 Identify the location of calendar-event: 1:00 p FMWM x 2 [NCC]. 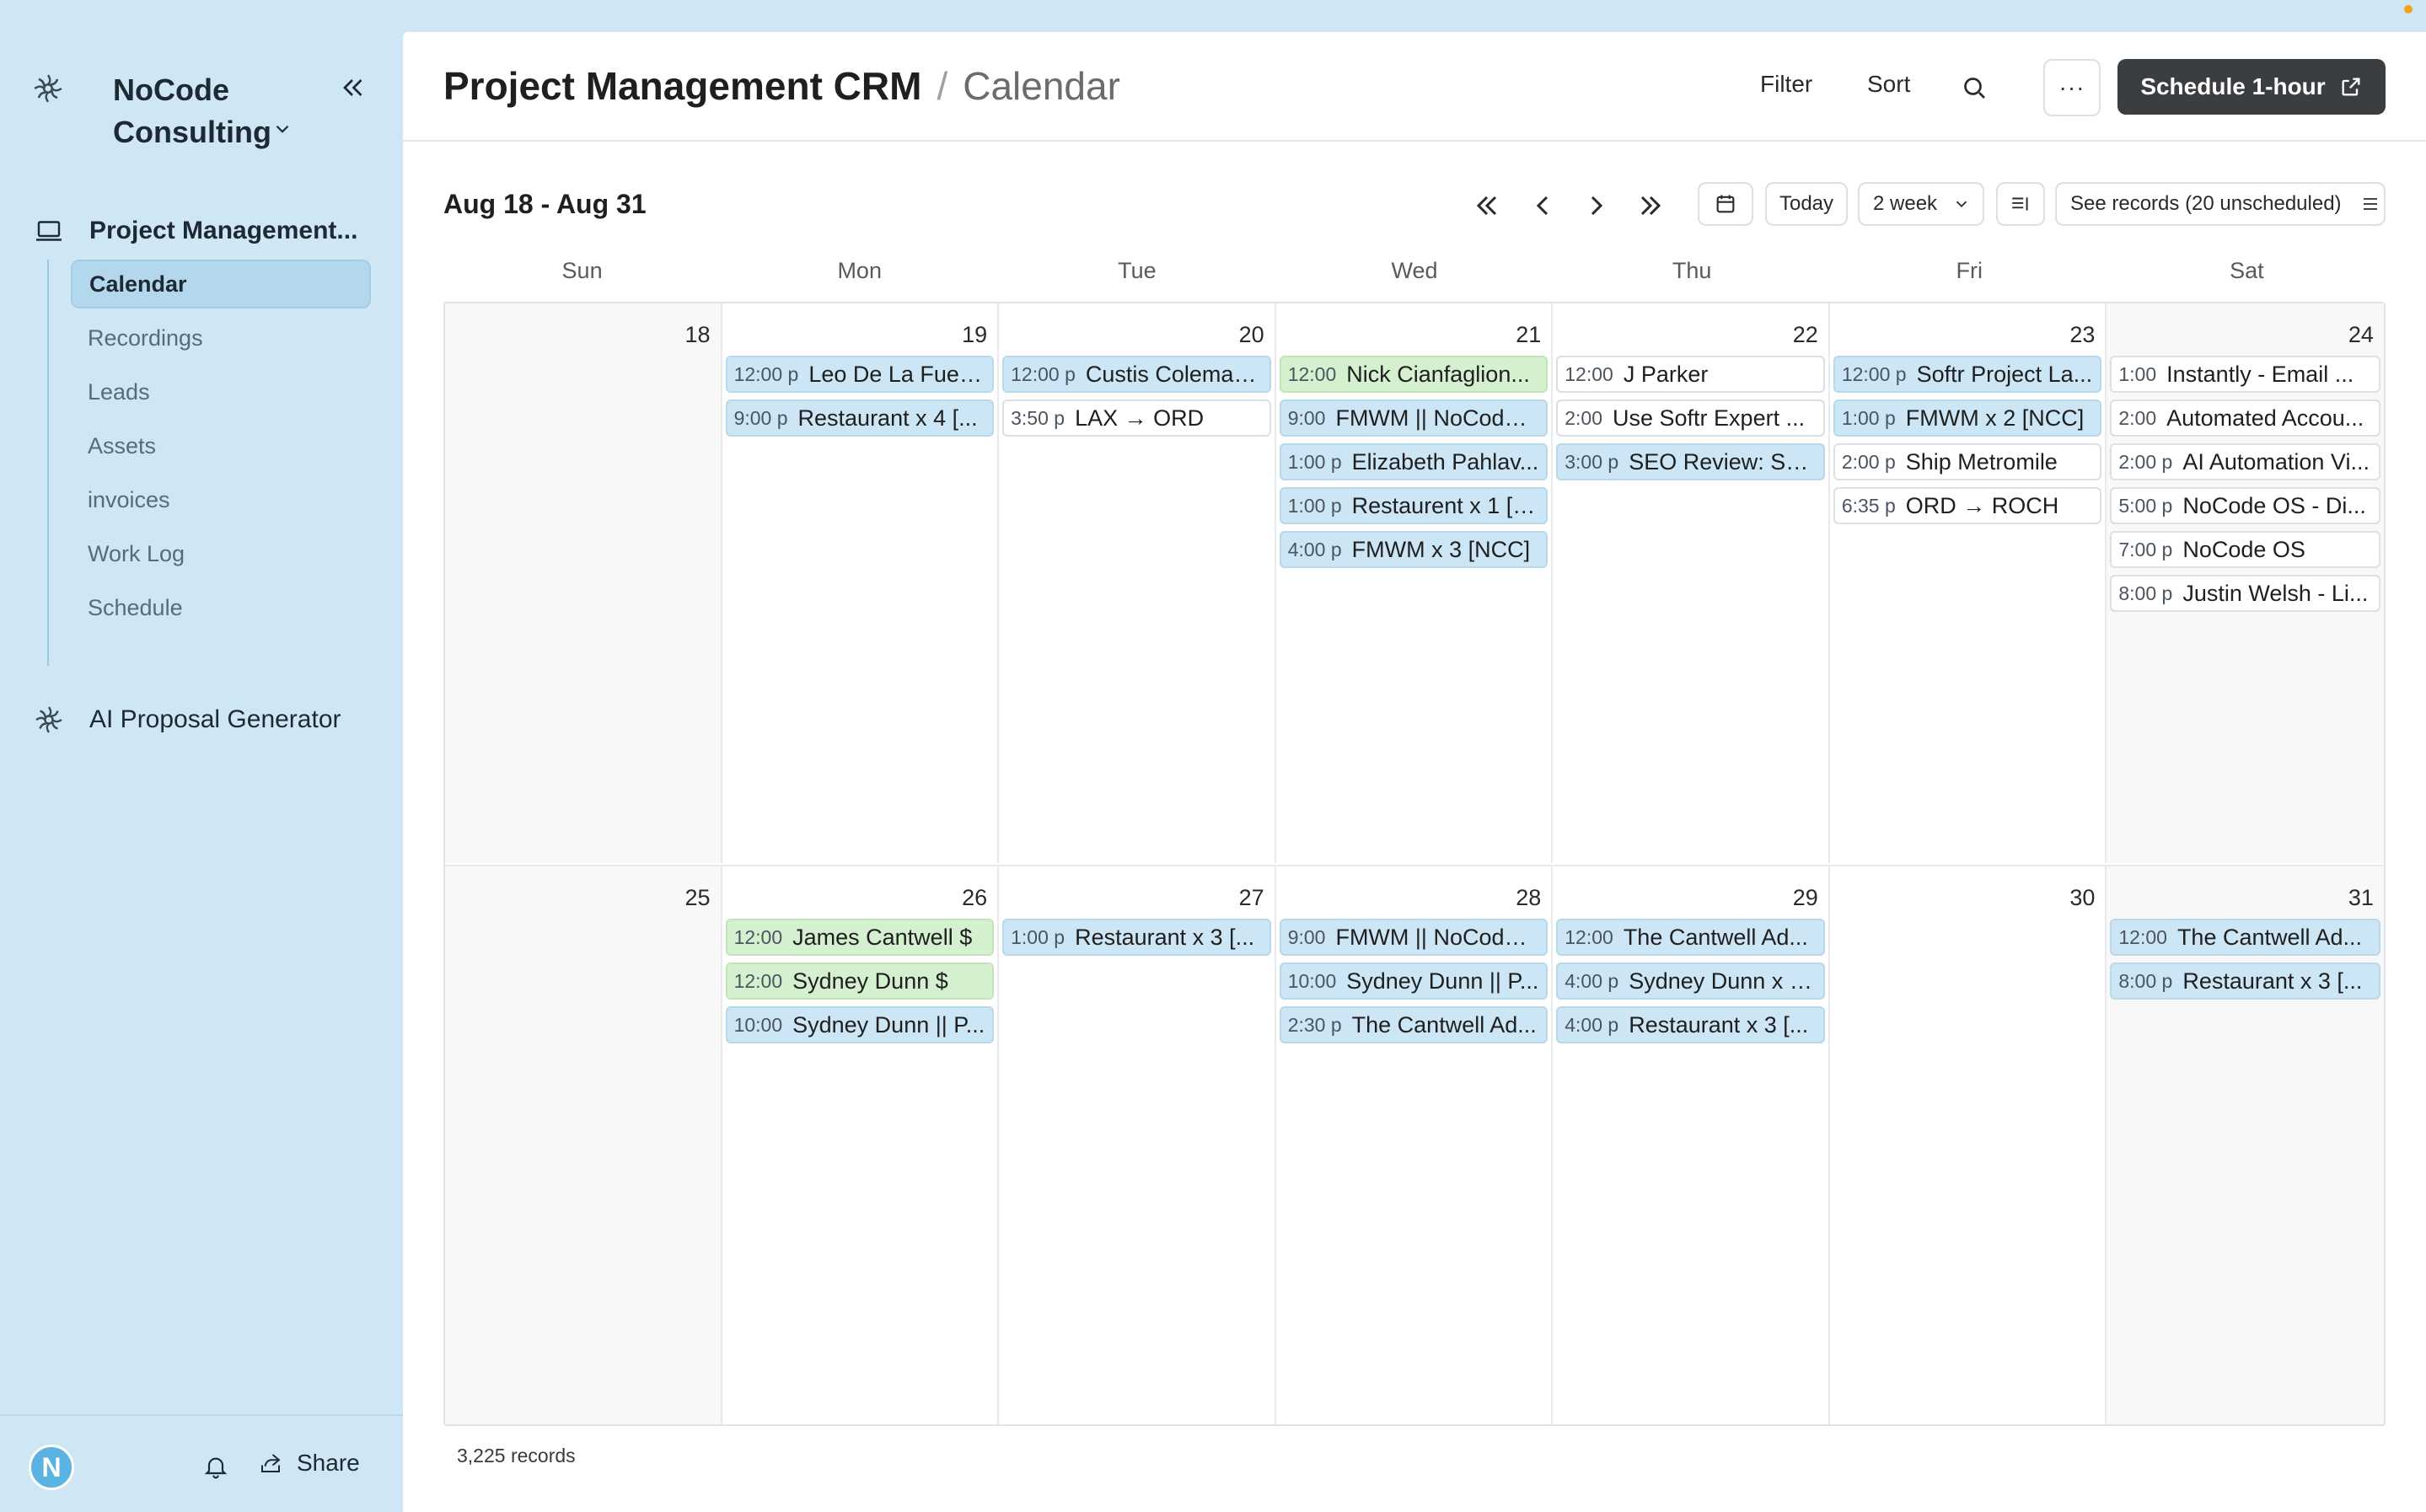
(1967, 418).